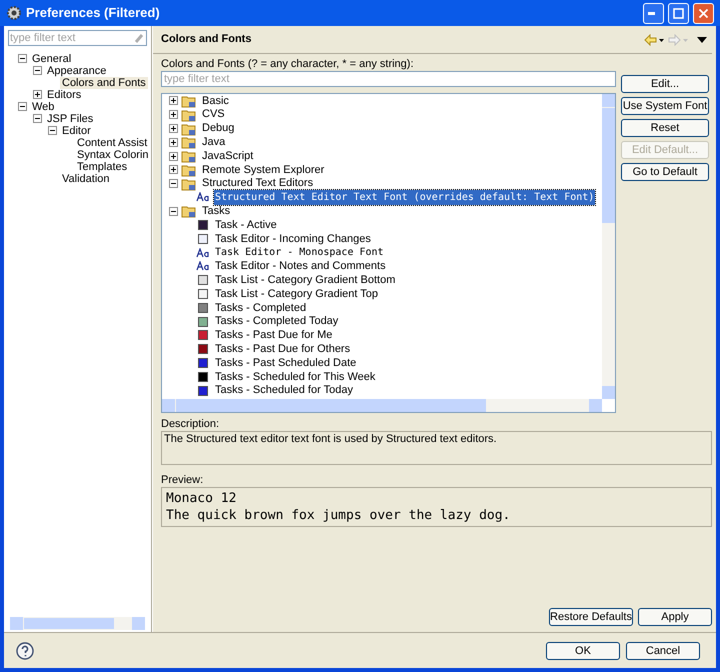 The image size is (720, 672). What do you see at coordinates (218, 128) in the screenshot?
I see `tree-item: Debug` at bounding box center [218, 128].